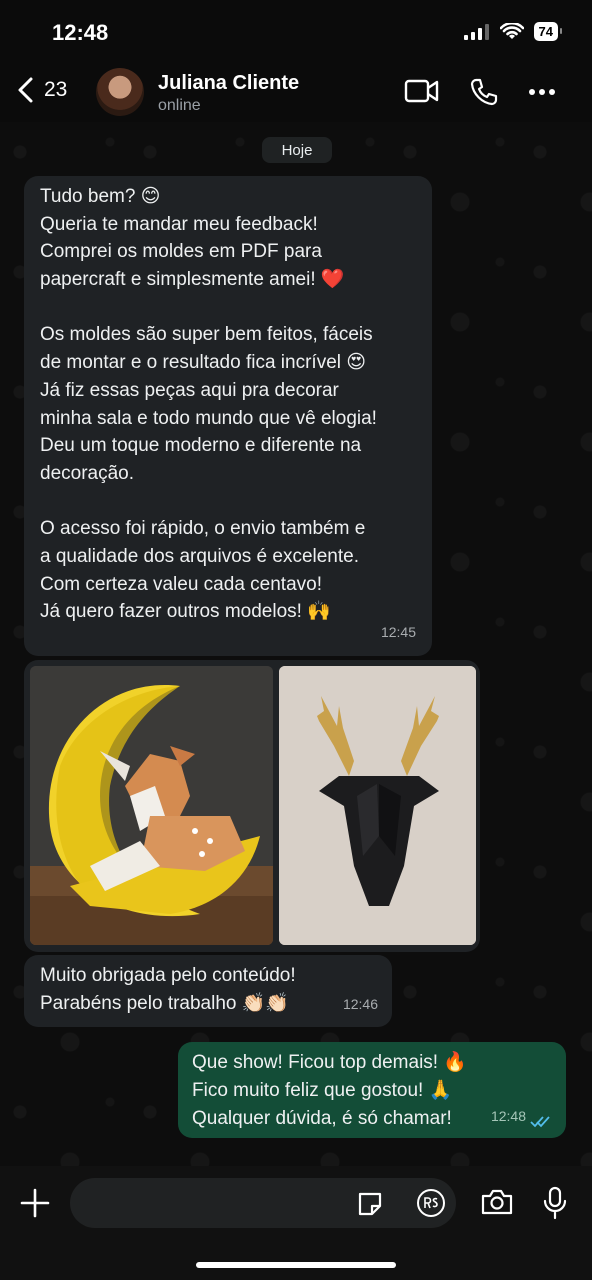 The width and height of the screenshot is (592, 1280). I want to click on chat-header: 23 Juliana Cliente online, so click(296, 93).